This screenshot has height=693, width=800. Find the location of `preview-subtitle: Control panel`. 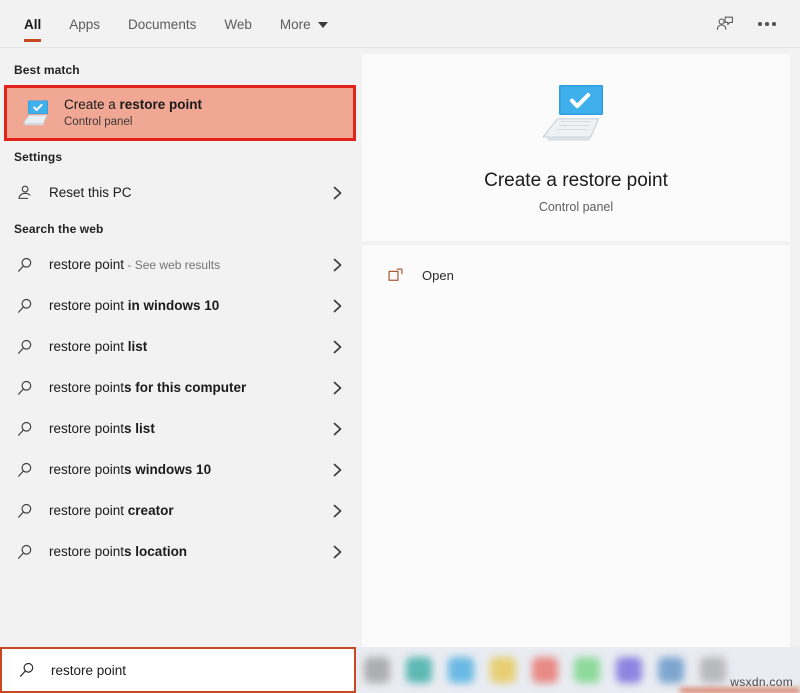

preview-subtitle: Control panel is located at coordinates (576, 207).